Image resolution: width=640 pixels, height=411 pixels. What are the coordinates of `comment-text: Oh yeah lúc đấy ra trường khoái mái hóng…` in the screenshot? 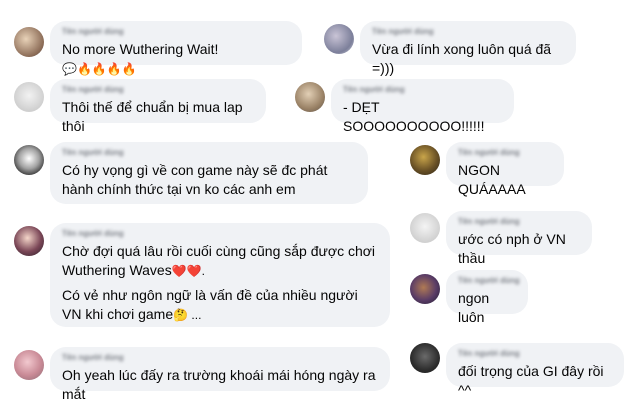 It's located at (219, 384).